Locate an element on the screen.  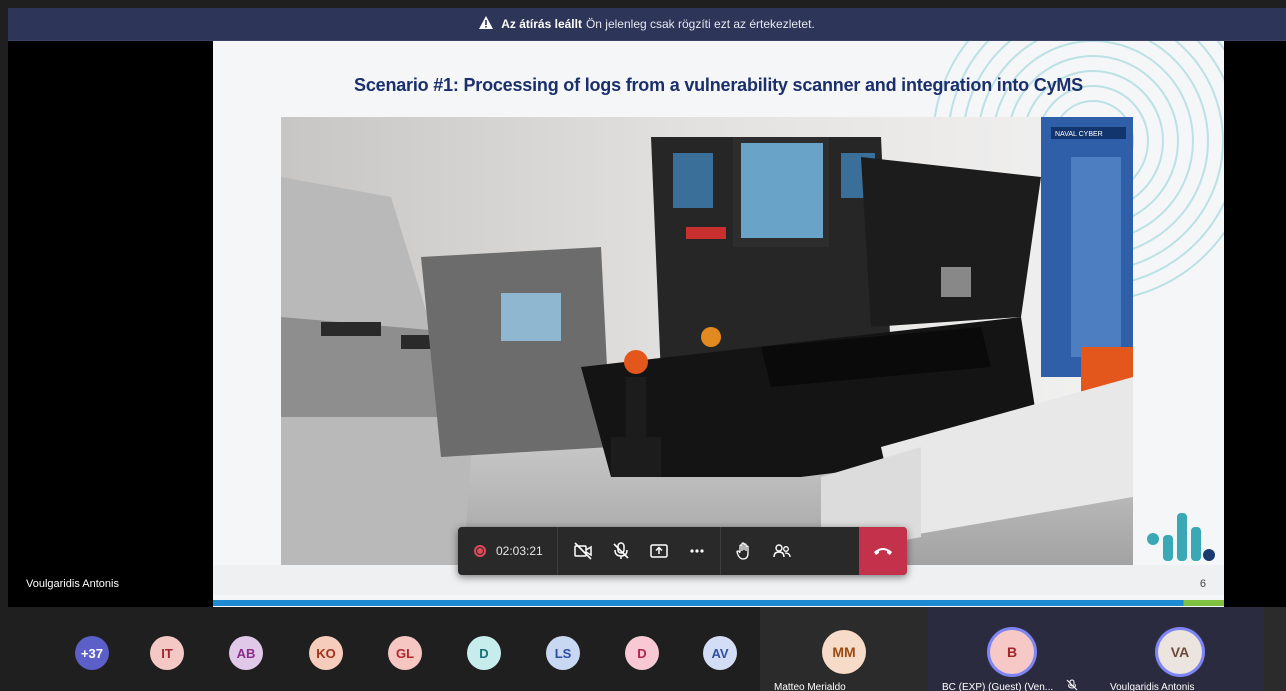
participant-avatar: GL is located at coordinates (405, 653).